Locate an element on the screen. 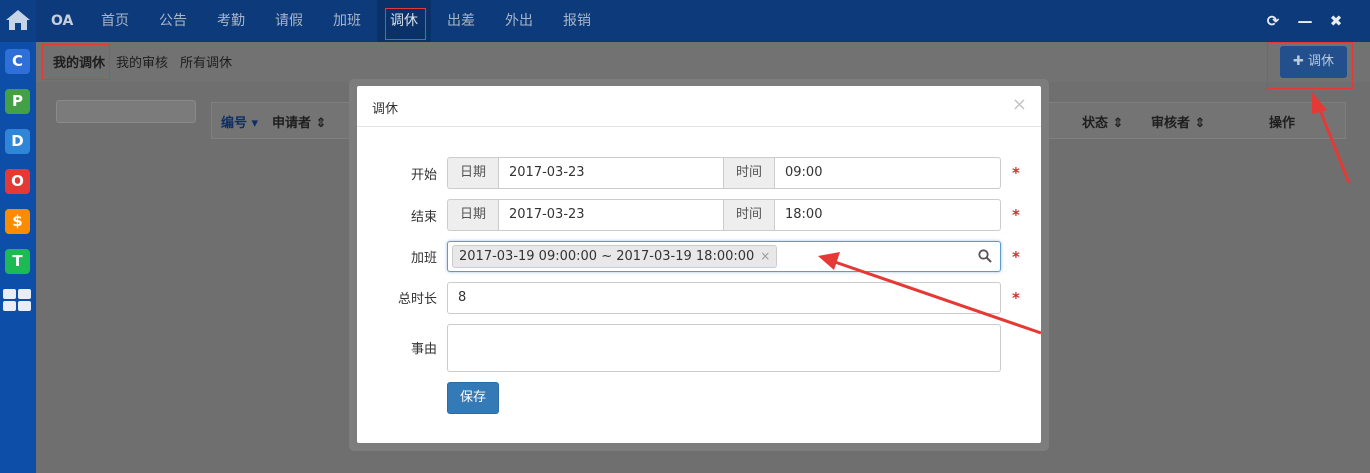  annotation-arrow-add is located at coordinates (1331, 138).